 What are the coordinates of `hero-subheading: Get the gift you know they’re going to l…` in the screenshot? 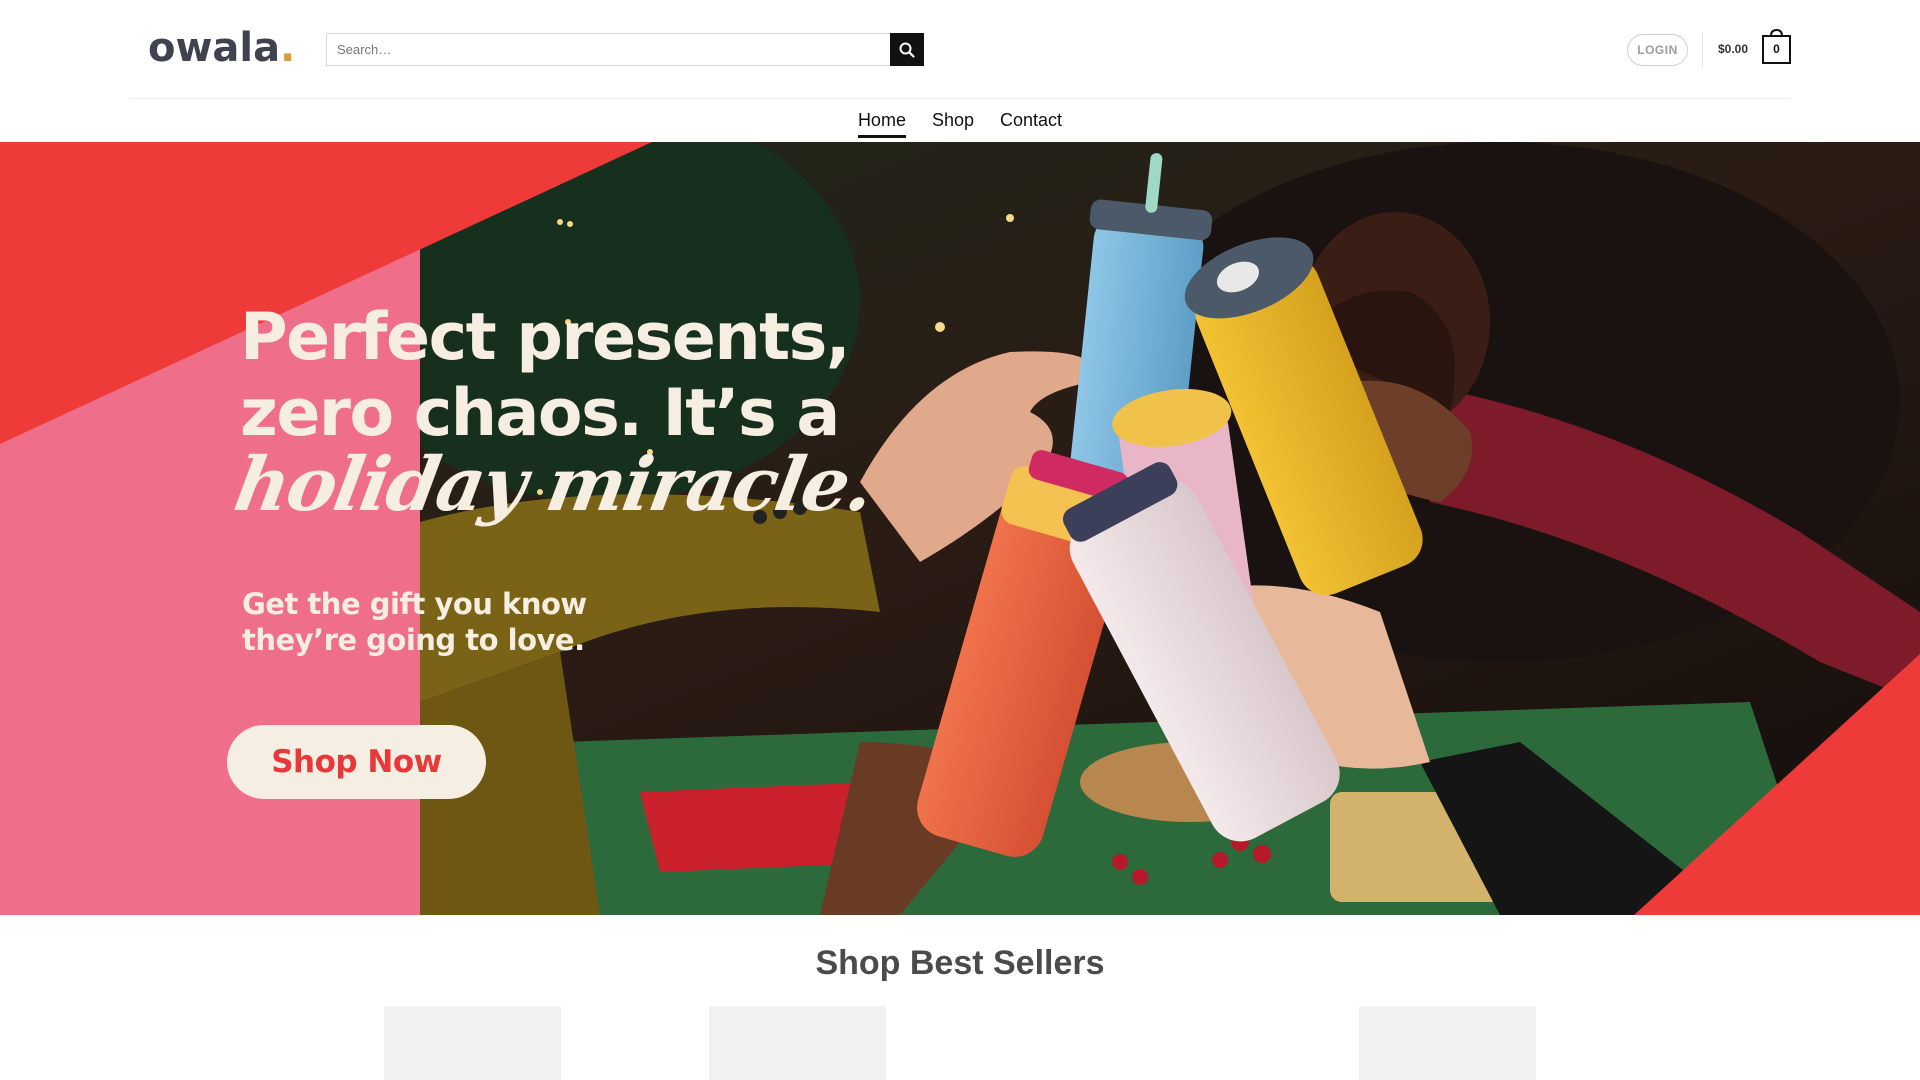 It's located at (442, 622).